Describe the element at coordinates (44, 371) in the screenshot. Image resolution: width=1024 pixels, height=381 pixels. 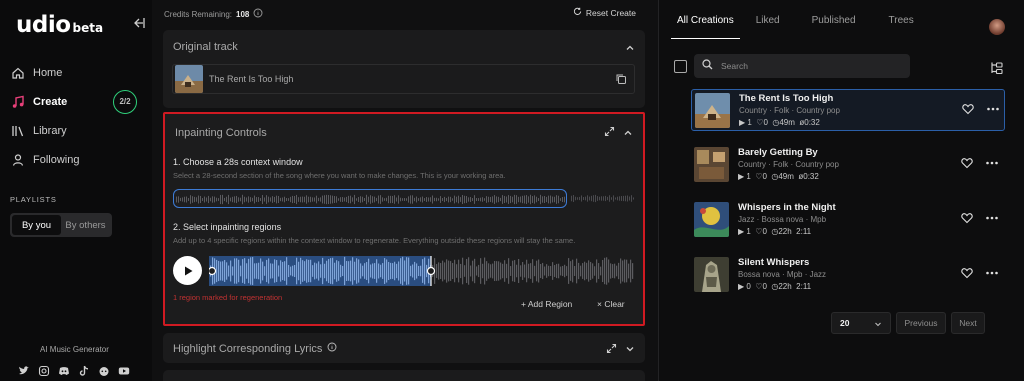
I see `instagram-icon` at that location.